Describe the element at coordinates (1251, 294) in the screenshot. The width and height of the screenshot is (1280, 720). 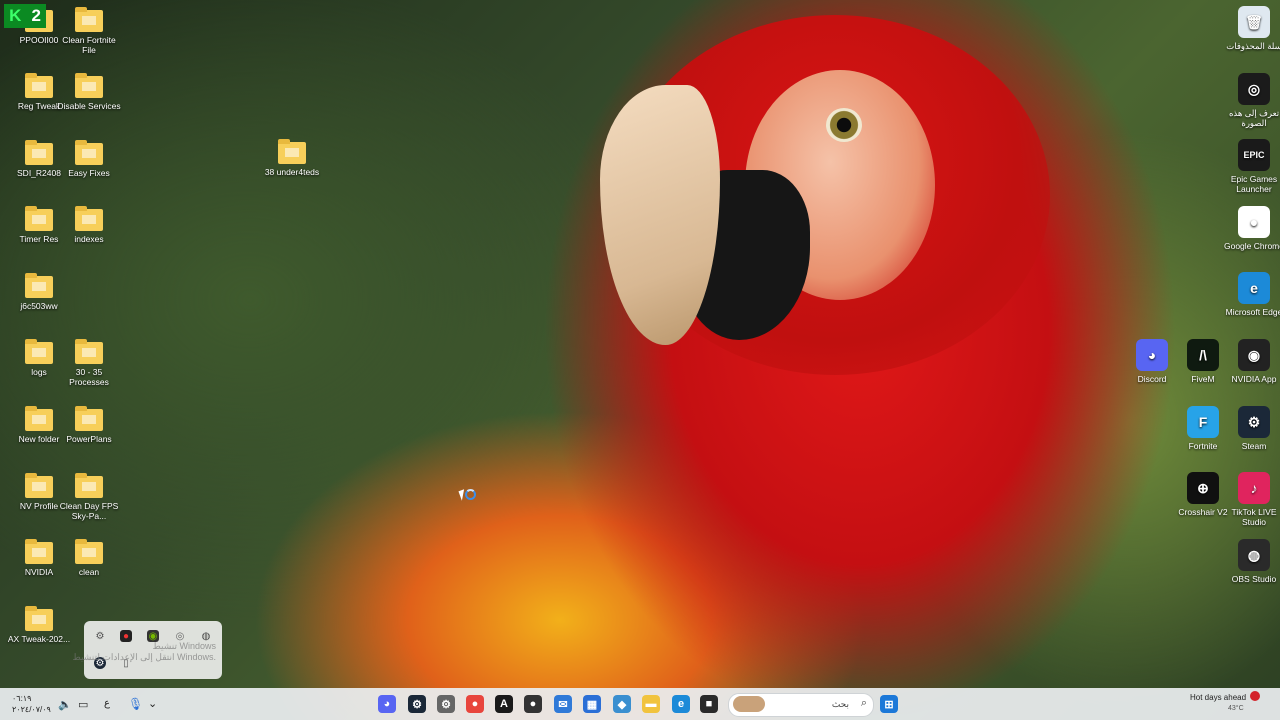
I see `desktop-icon: e Microsoft Edge` at that location.